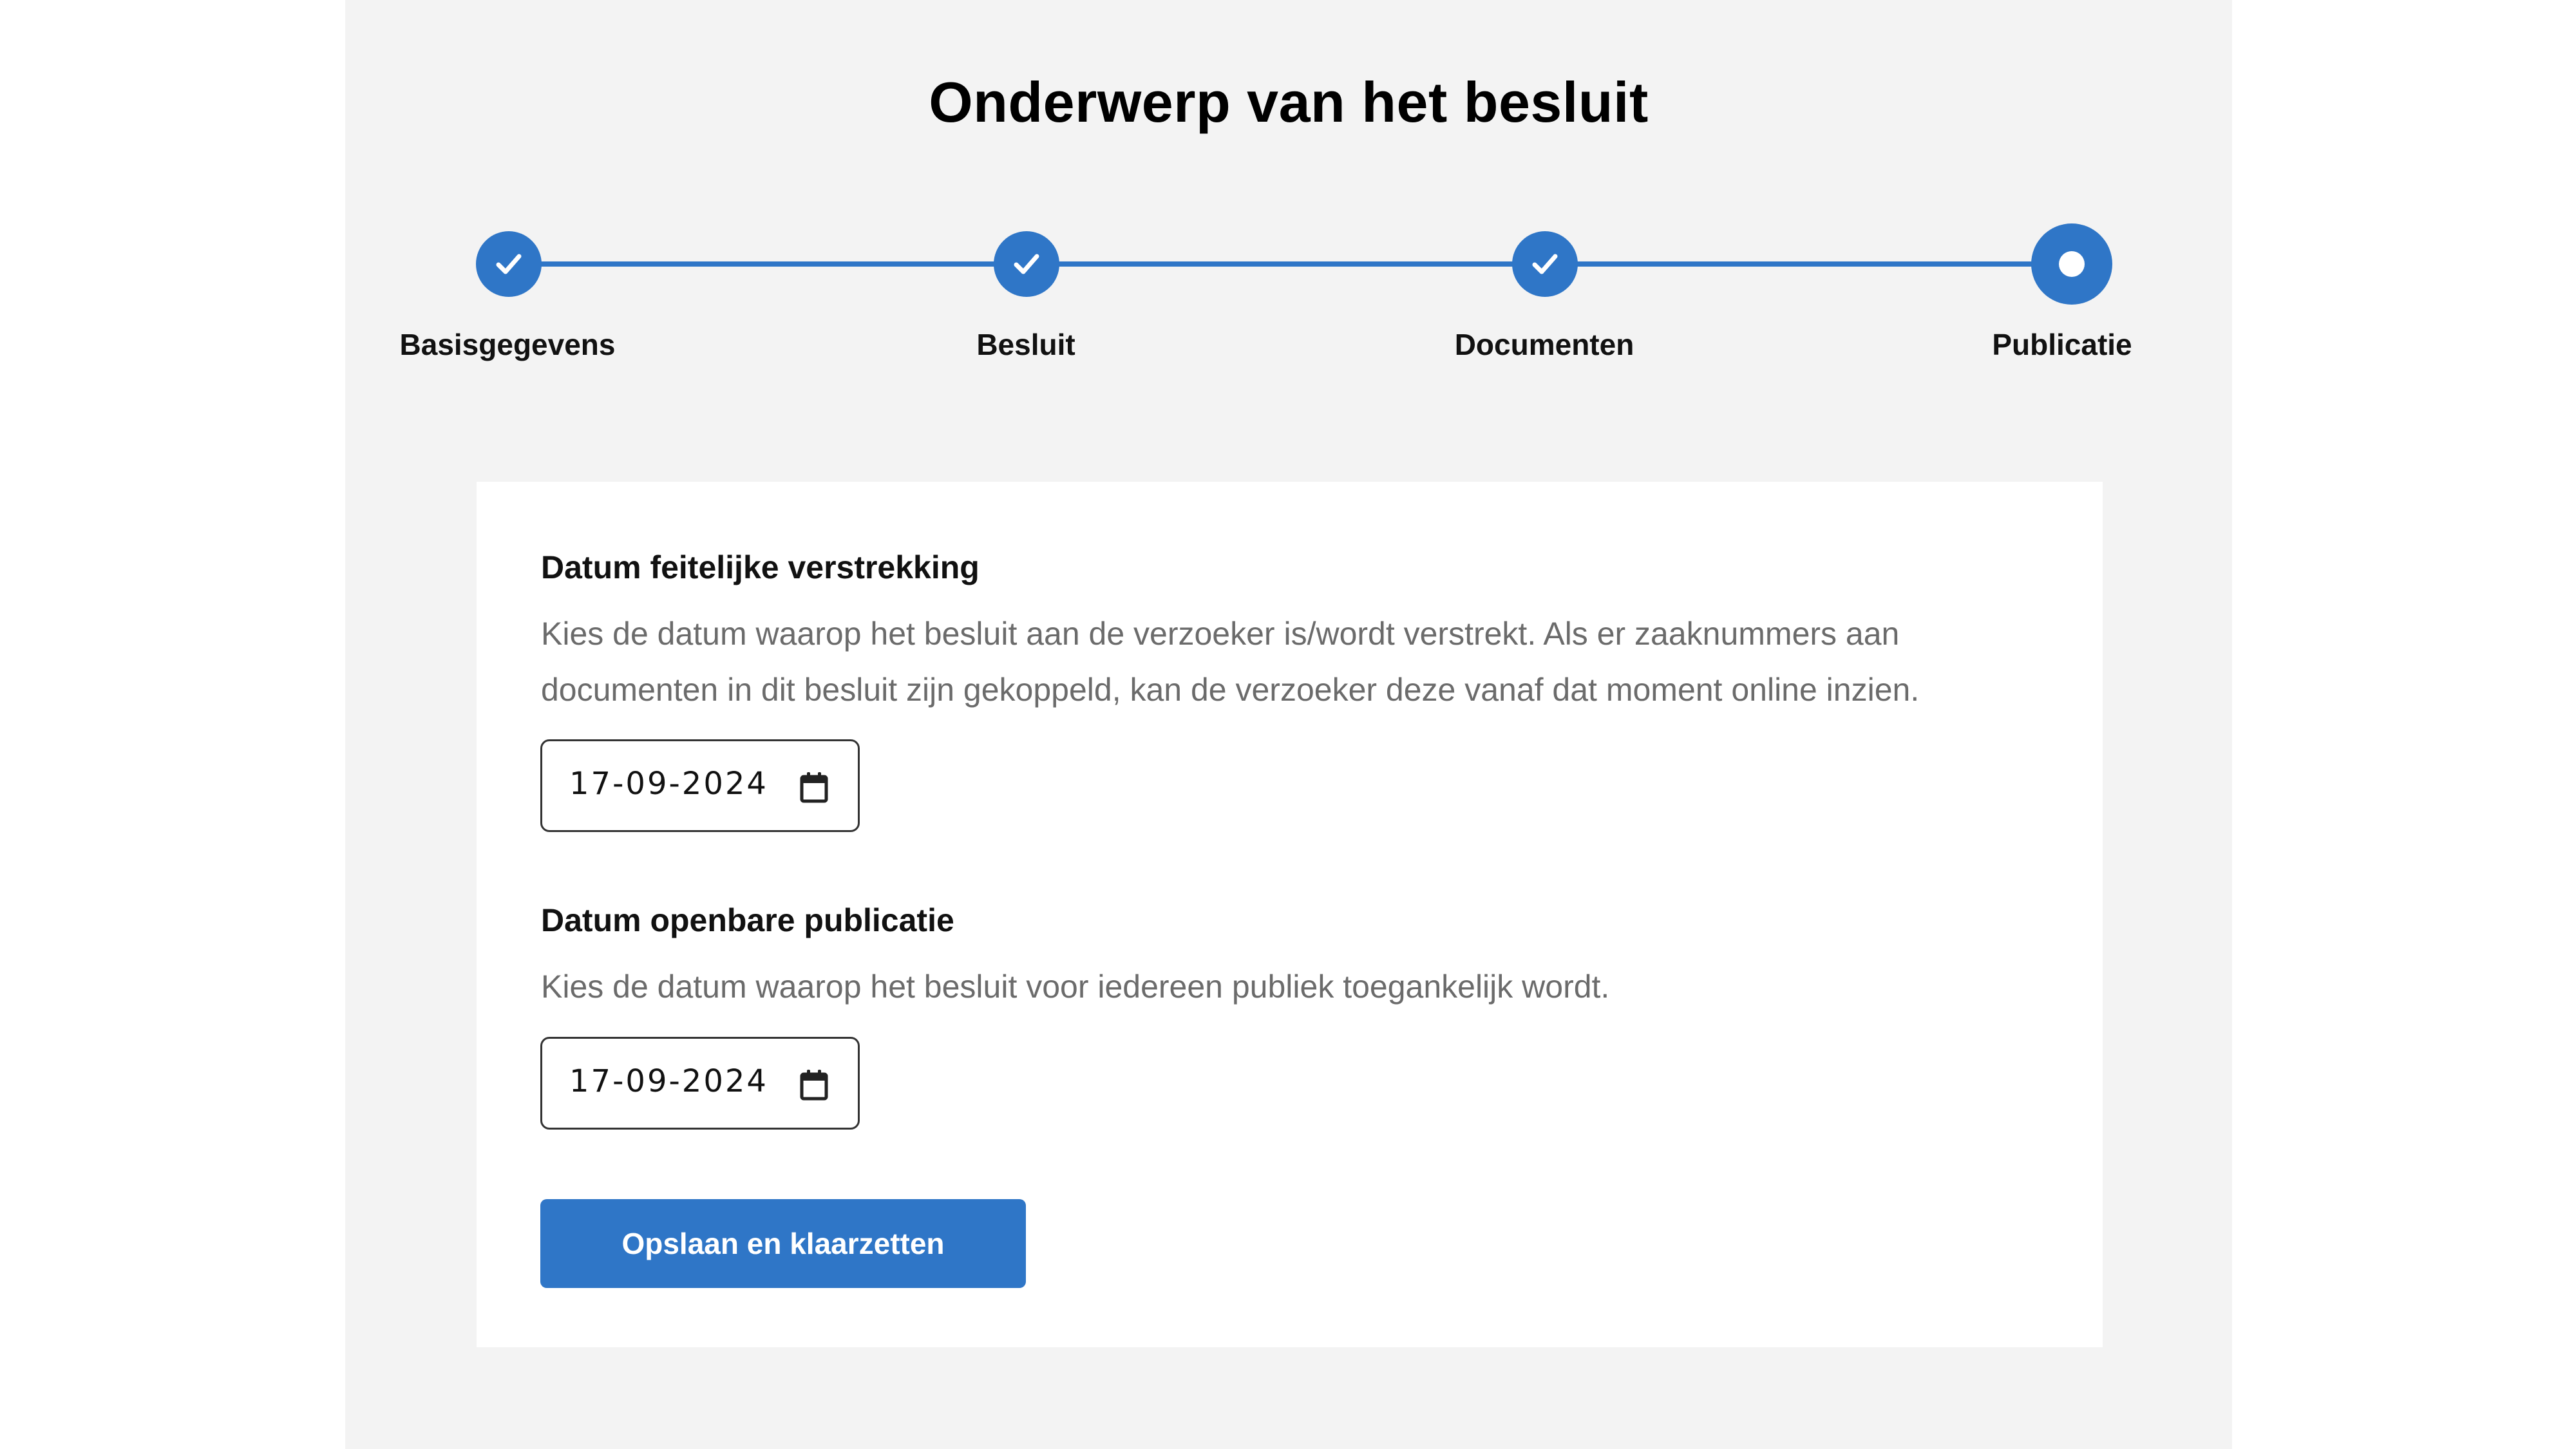  What do you see at coordinates (783, 1243) in the screenshot?
I see `save-and-prepare-button: Opslaan en klaarzetten` at bounding box center [783, 1243].